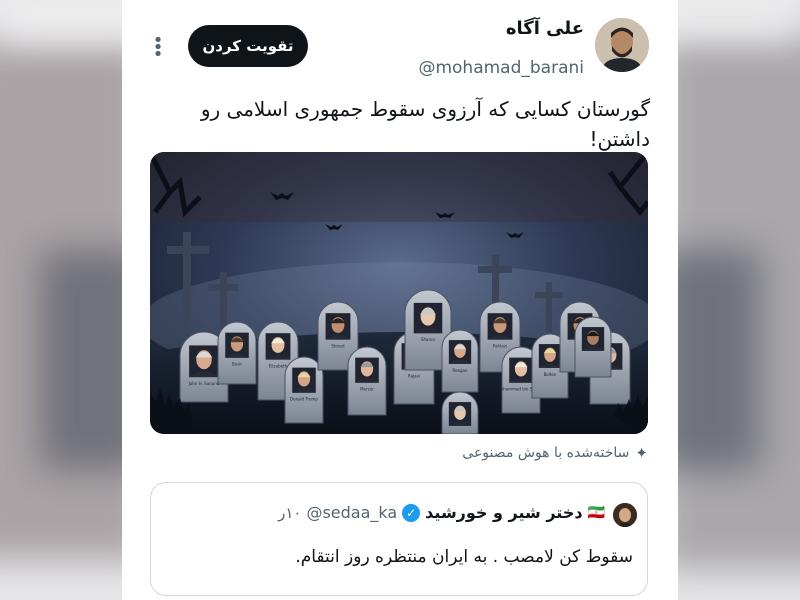 This screenshot has width=800, height=600. I want to click on quote-handle: @sedaa_ka, so click(351, 512).